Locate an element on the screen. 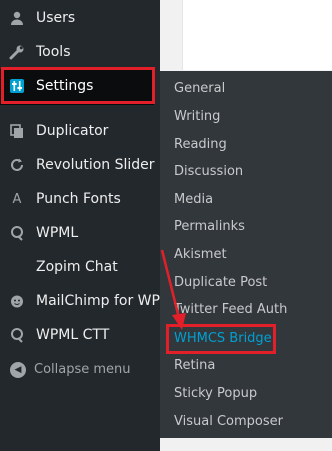 This screenshot has width=332, height=451. collapse-menu-label: Collapse menu is located at coordinates (82, 369).